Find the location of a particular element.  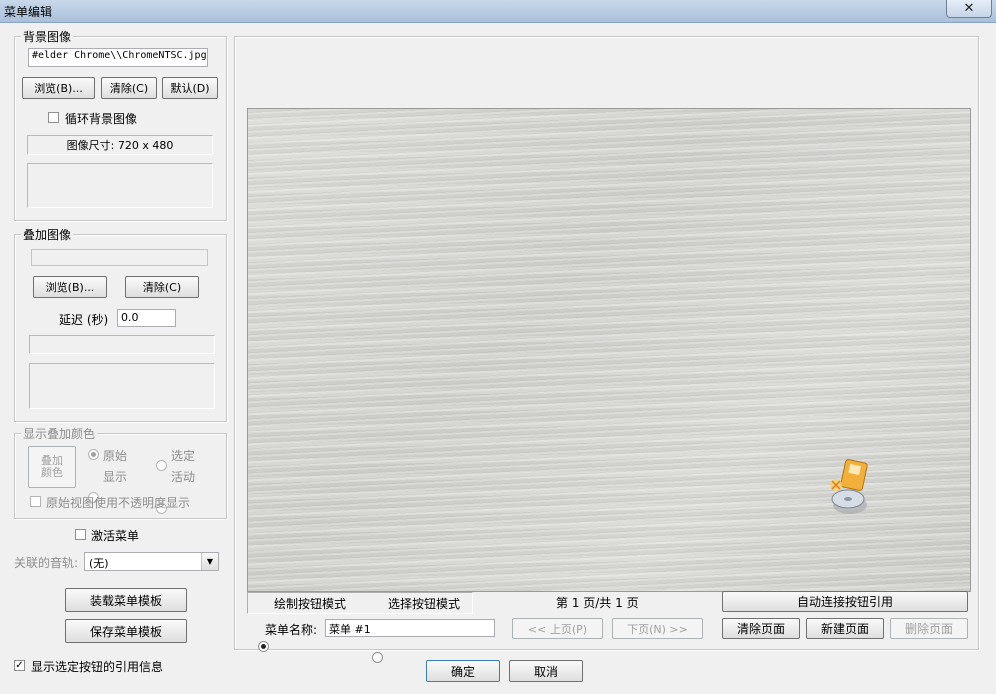

activate-menu-label: 激活菜单 is located at coordinates (115, 536).